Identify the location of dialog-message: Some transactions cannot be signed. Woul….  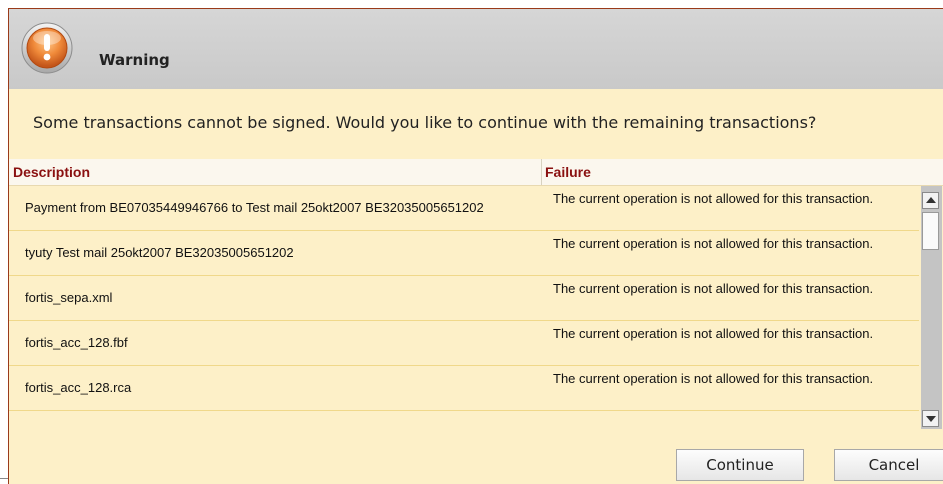
(425, 122).